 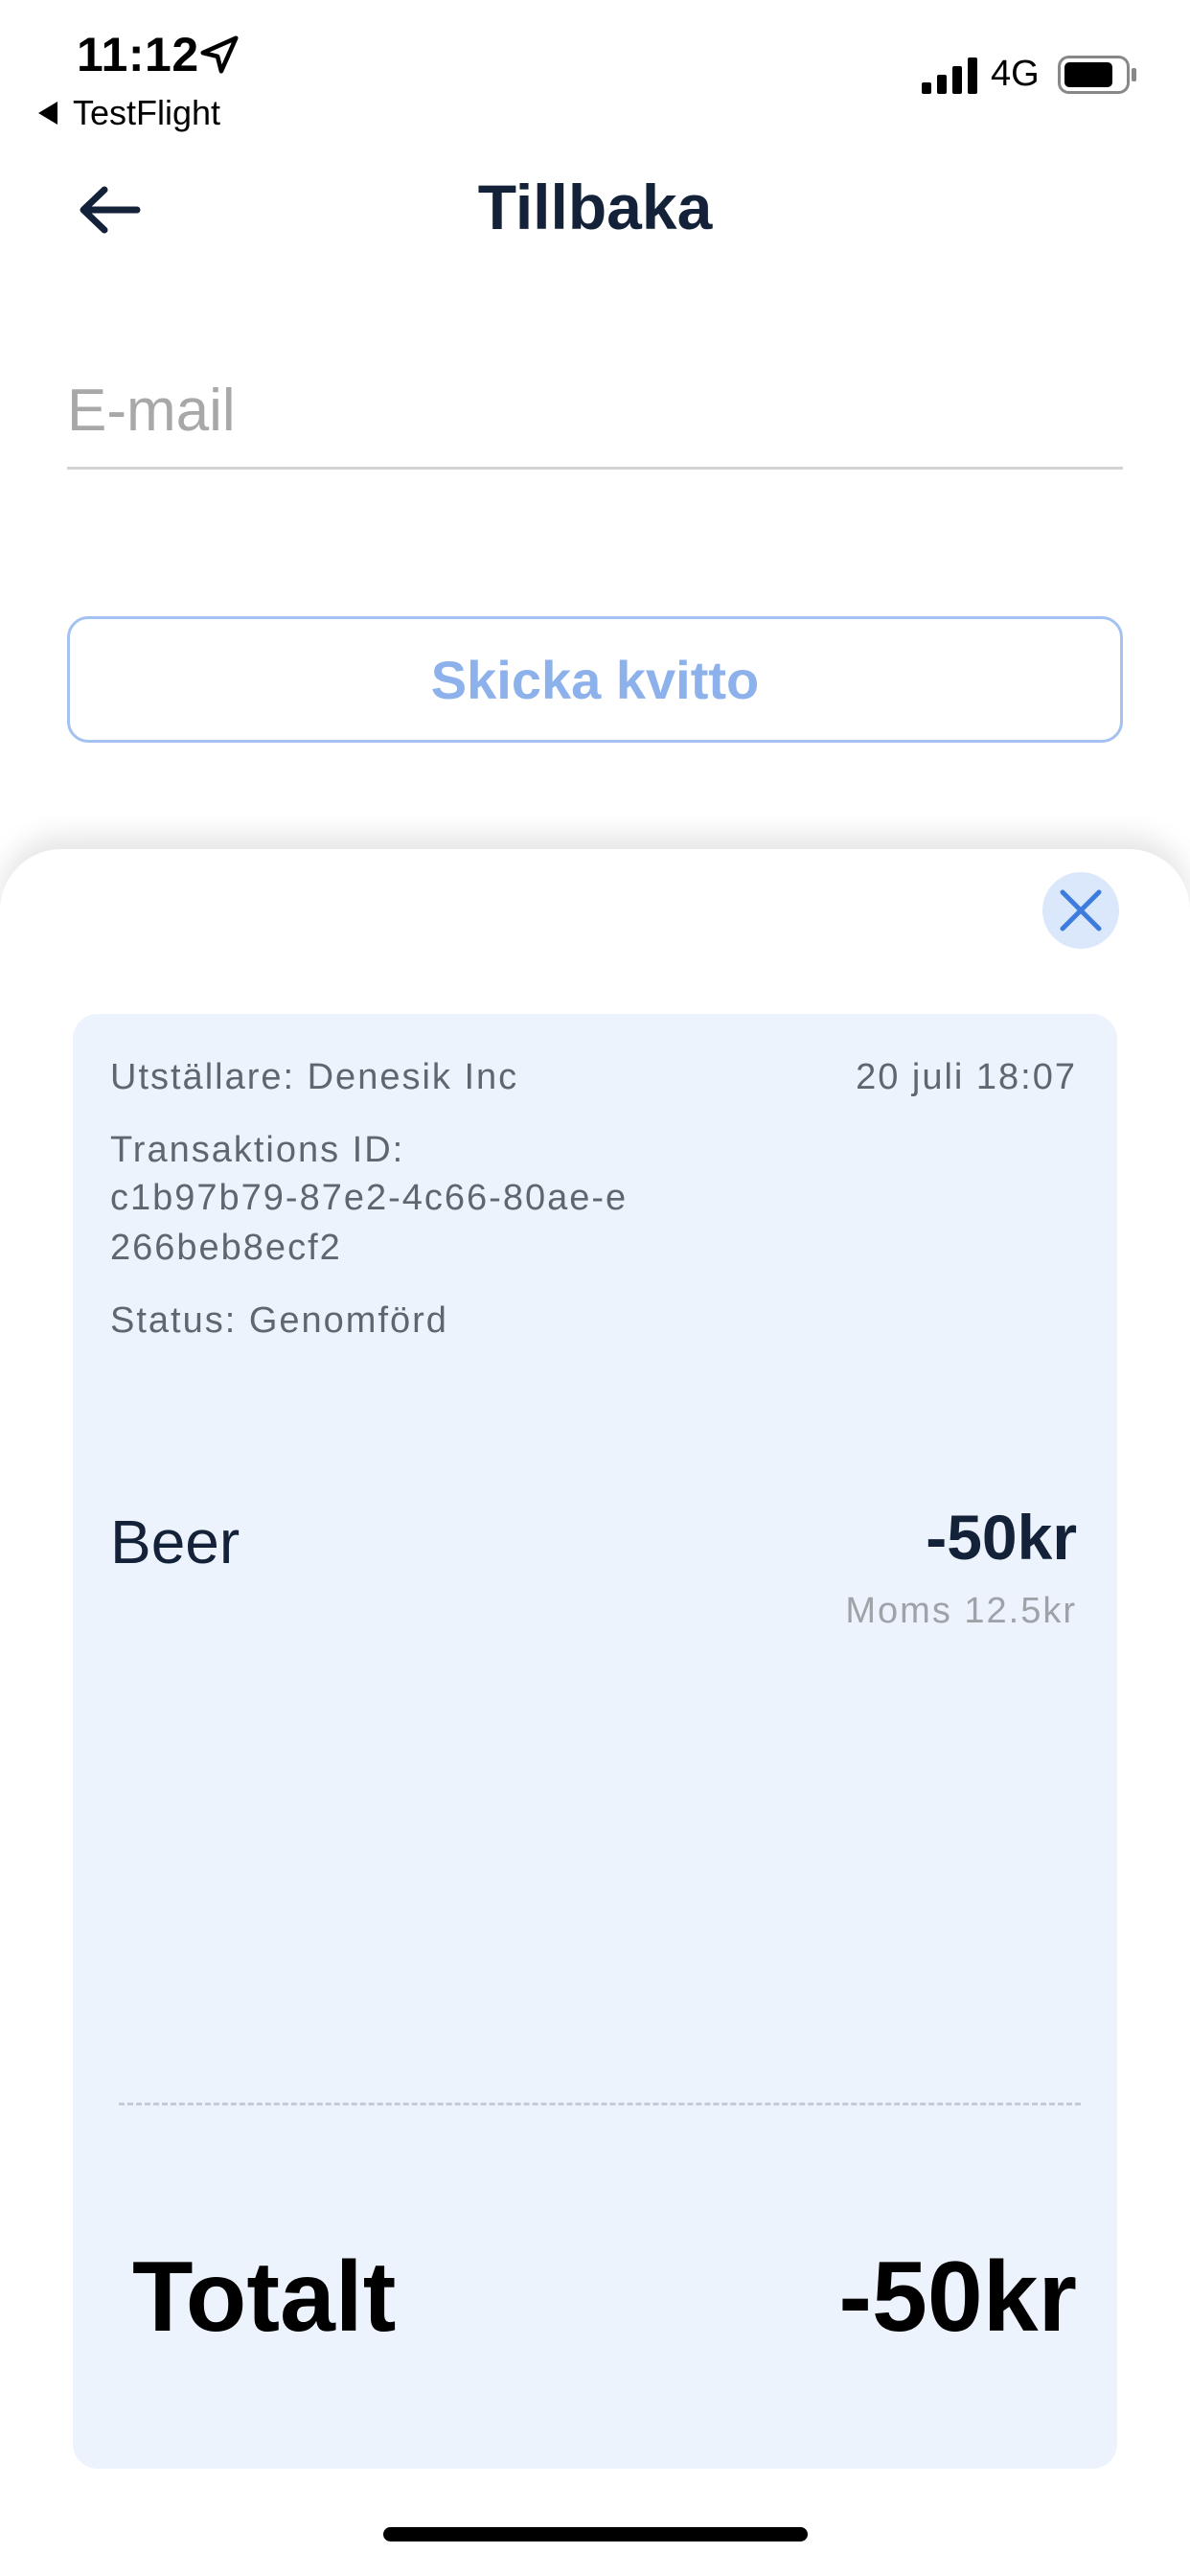 I want to click on email-field-container, so click(x=595, y=412).